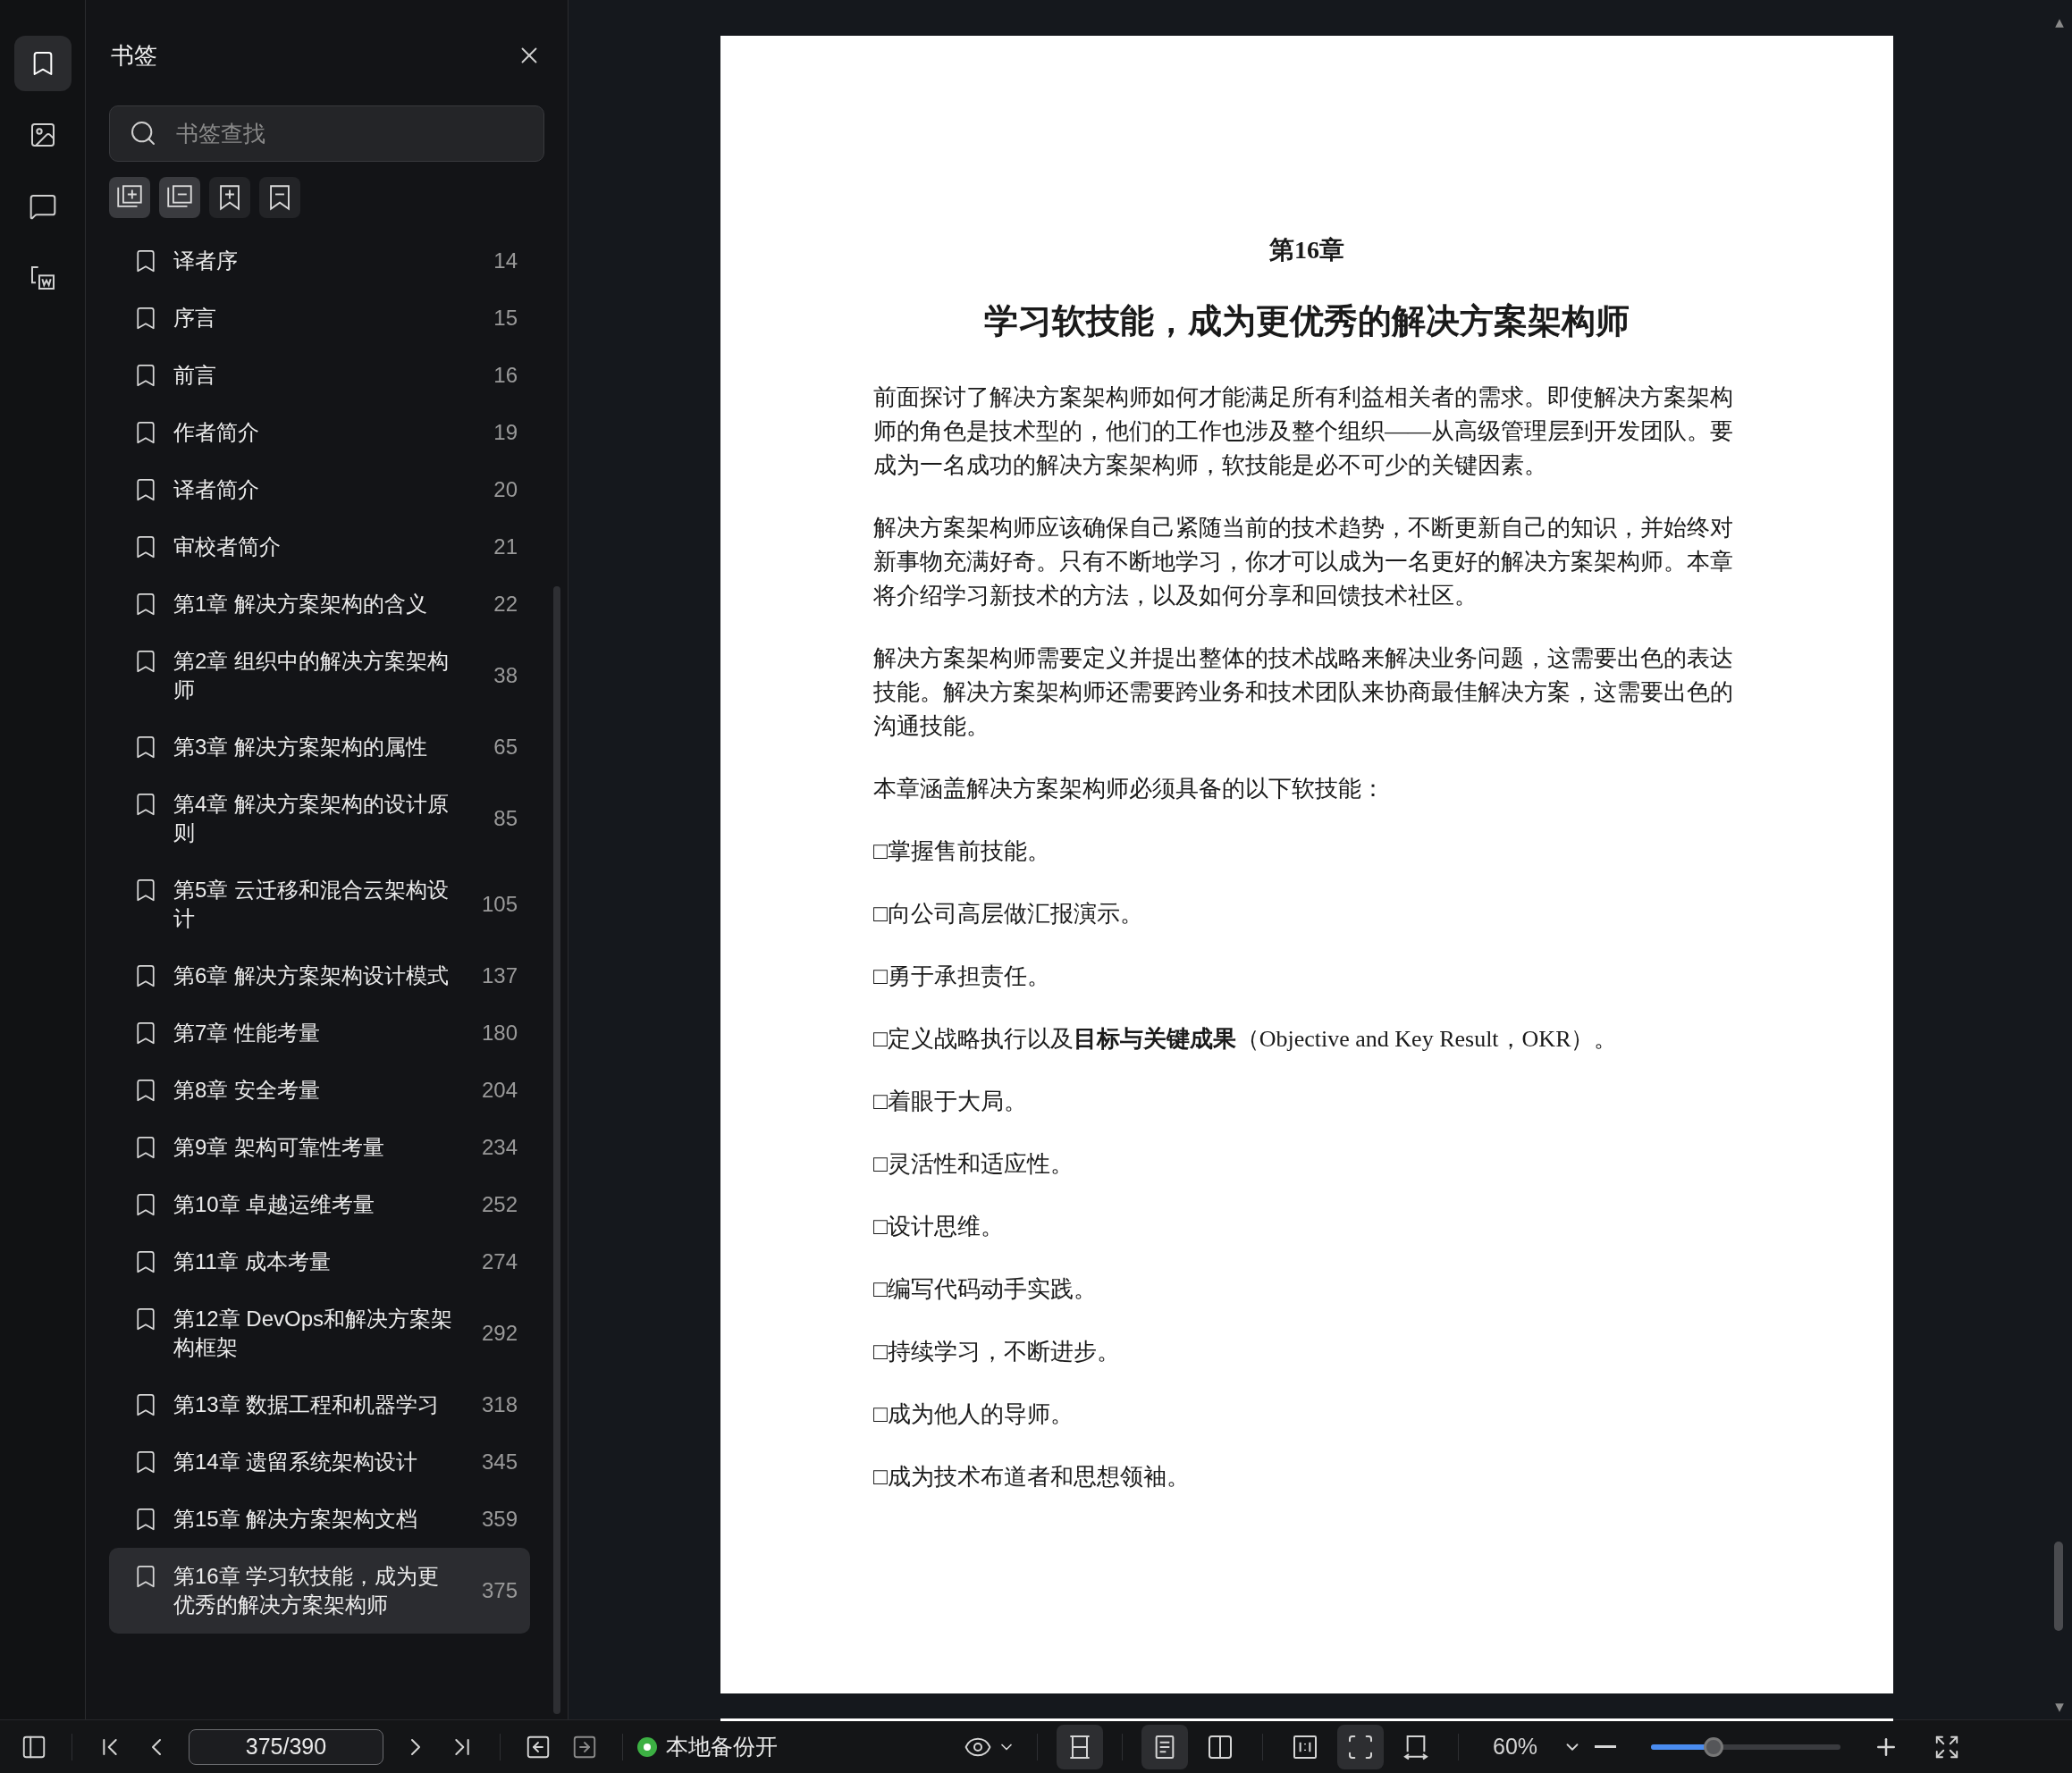 The width and height of the screenshot is (2072, 1773). Describe the element at coordinates (319, 904) in the screenshot. I see `bookmark-item: 第5章 云迁移和混合云架构设计 105` at that location.